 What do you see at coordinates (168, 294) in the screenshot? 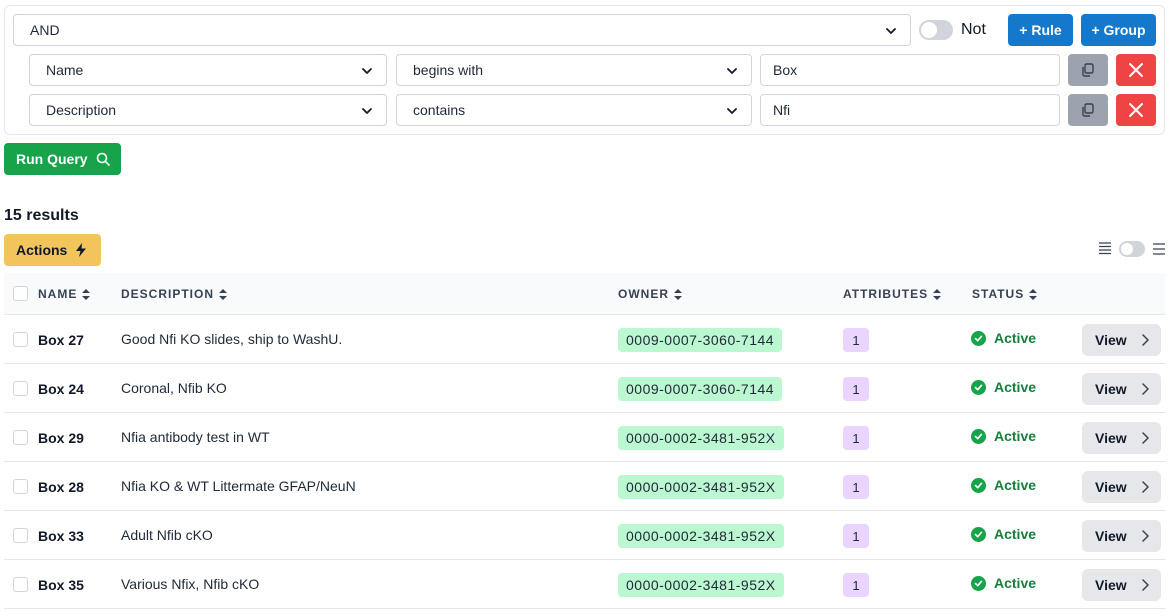
I see `column-header-label: DESCRIPTION` at bounding box center [168, 294].